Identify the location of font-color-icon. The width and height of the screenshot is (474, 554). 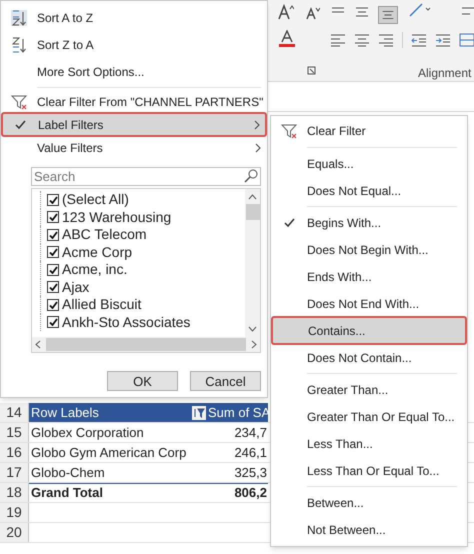
(287, 39).